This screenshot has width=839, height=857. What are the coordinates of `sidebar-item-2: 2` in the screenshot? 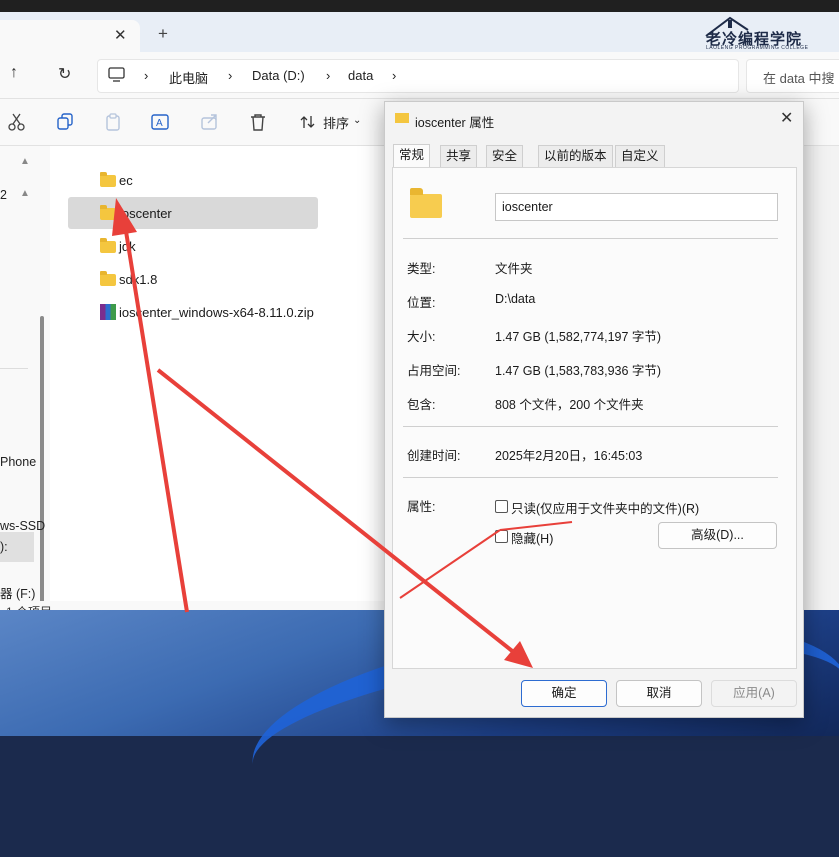 It's located at (3, 195).